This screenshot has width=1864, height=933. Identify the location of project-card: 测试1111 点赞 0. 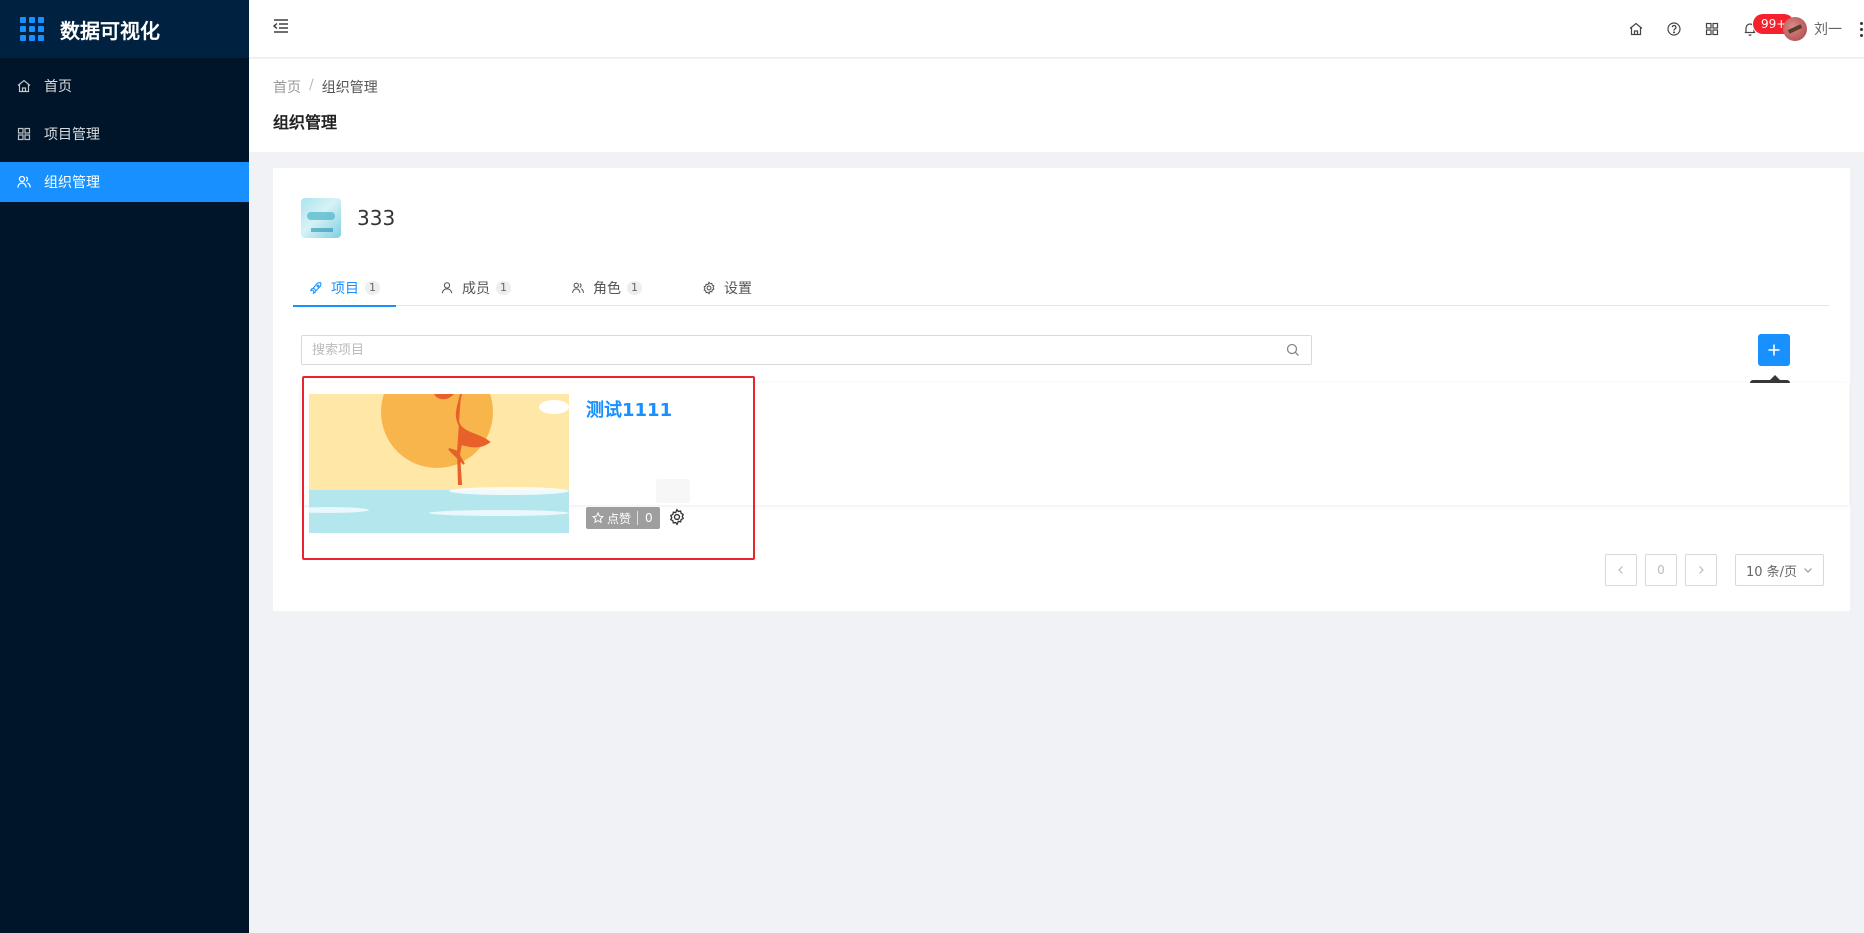
(565, 459).